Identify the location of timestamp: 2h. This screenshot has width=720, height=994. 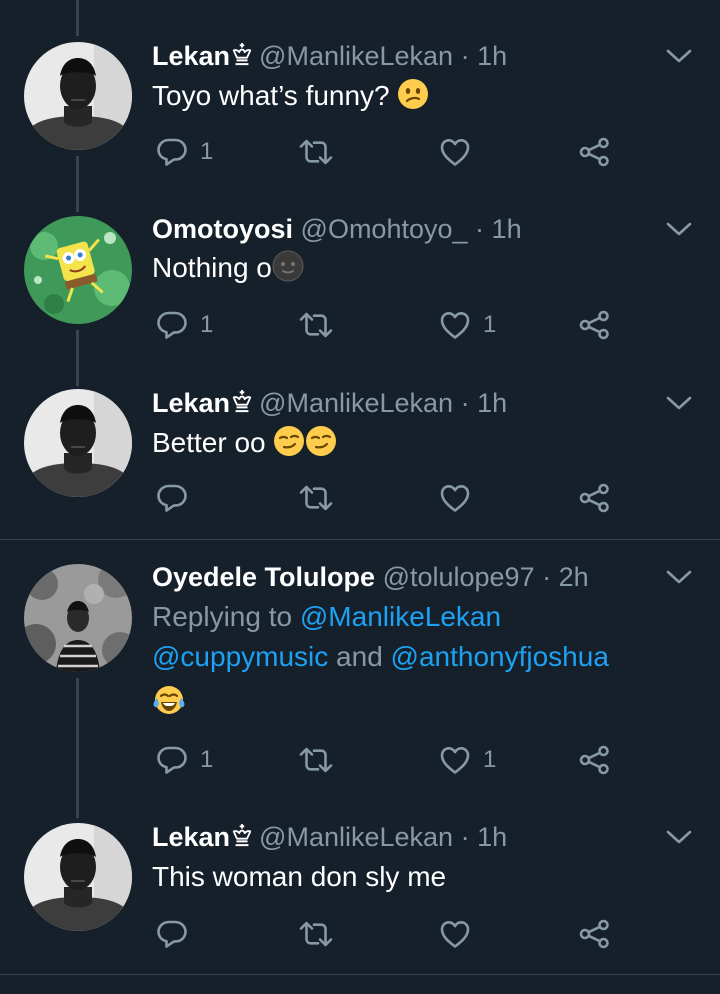
(574, 577).